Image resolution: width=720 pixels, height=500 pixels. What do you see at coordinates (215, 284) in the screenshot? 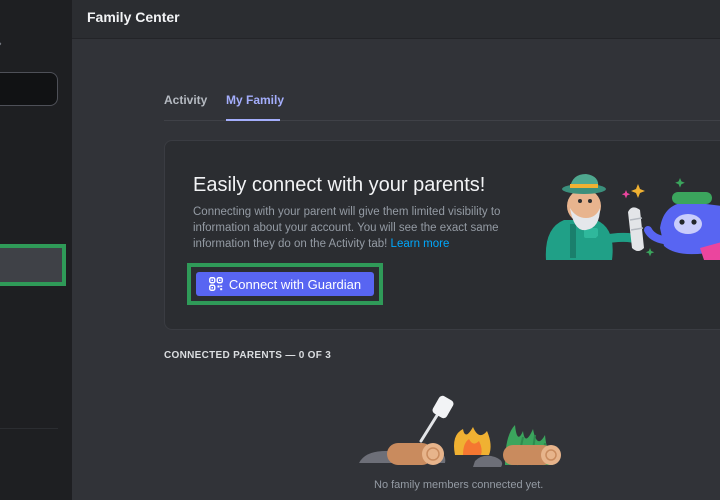
I see `qr-code-icon` at bounding box center [215, 284].